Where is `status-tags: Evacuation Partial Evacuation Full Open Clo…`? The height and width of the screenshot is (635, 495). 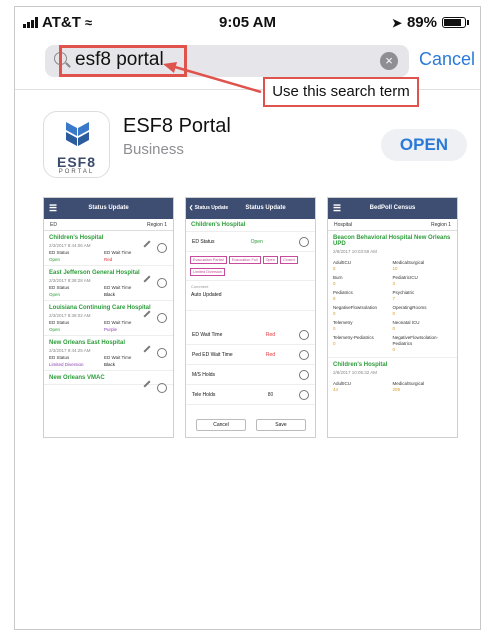 status-tags: Evacuation Partial Evacuation Full Open Clo… is located at coordinates (250, 266).